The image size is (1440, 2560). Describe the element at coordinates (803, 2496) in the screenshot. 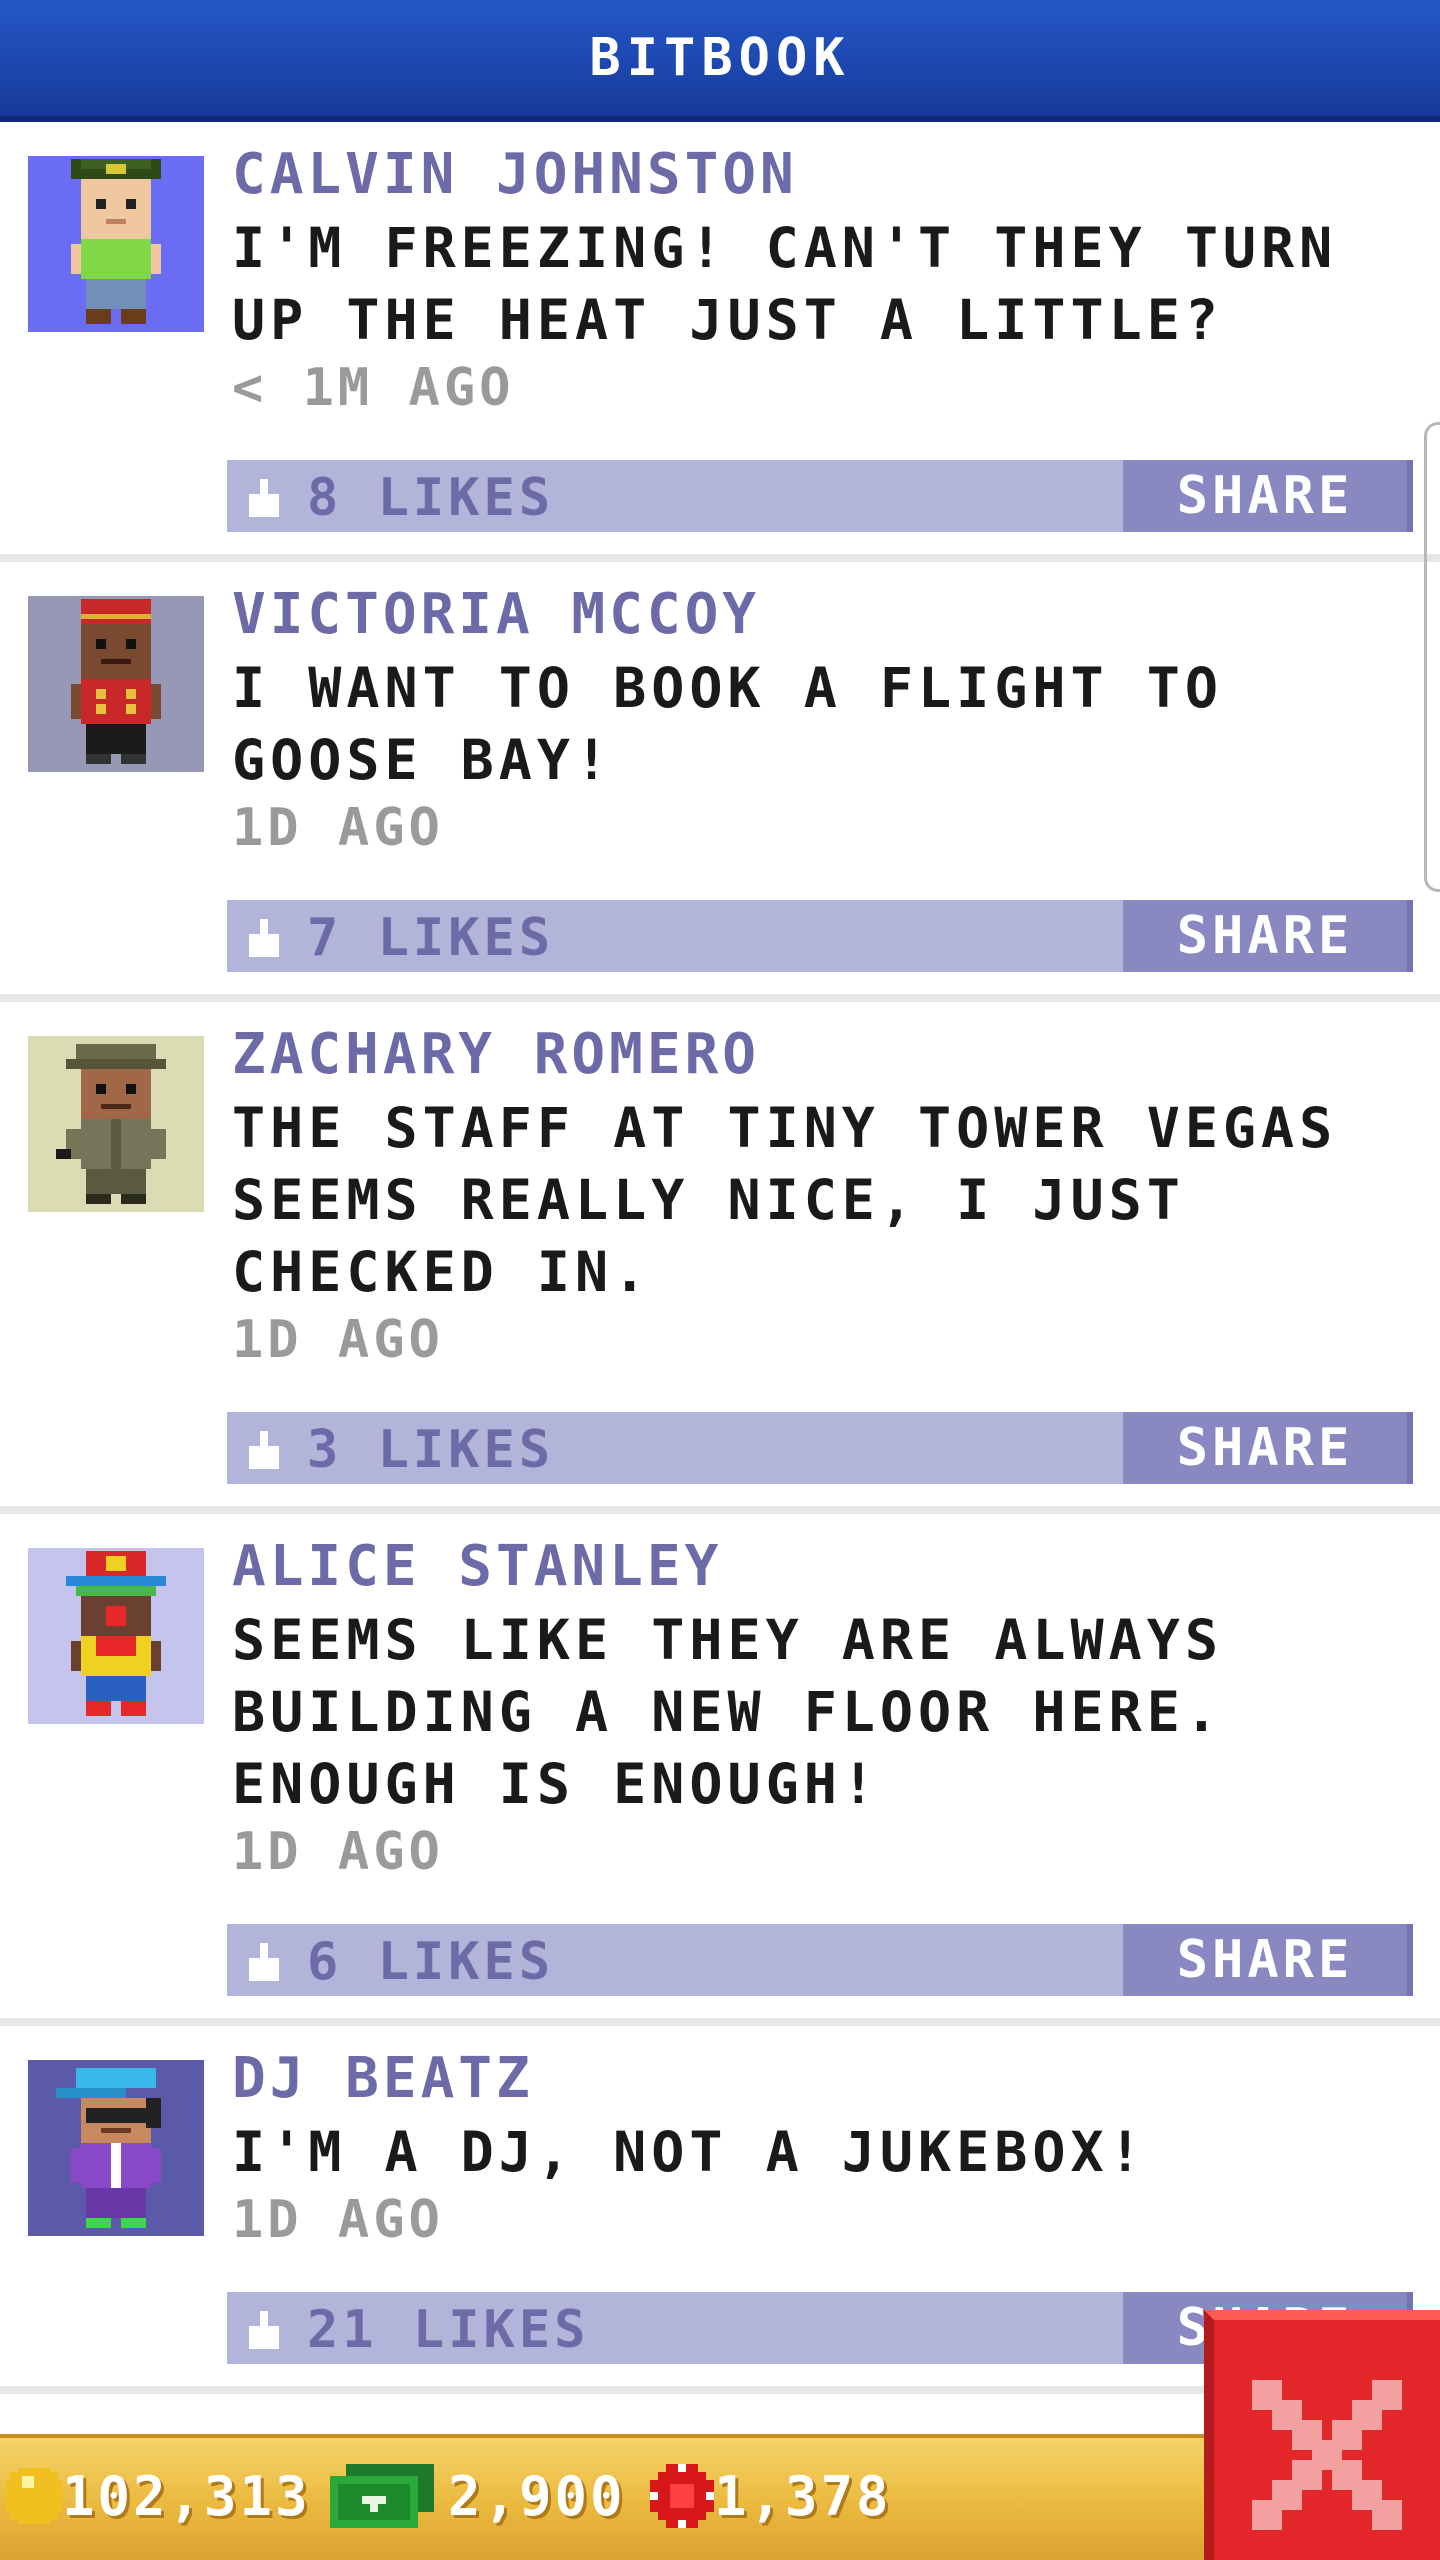

I see `chips-value: 1,378` at that location.